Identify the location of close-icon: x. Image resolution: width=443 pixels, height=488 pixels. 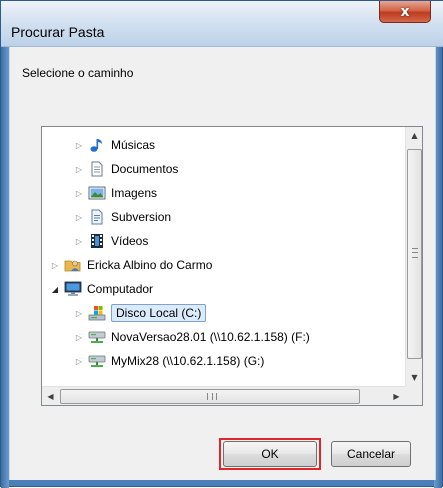
(405, 11).